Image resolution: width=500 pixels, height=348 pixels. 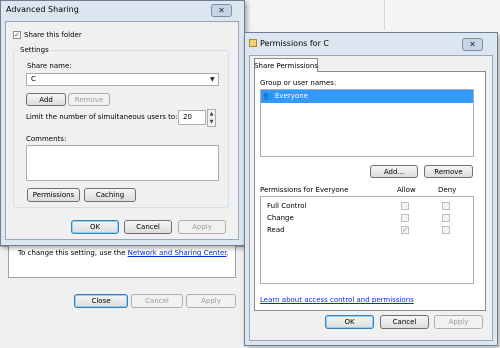 What do you see at coordinates (384, 15) in the screenshot?
I see `background-divider` at bounding box center [384, 15].